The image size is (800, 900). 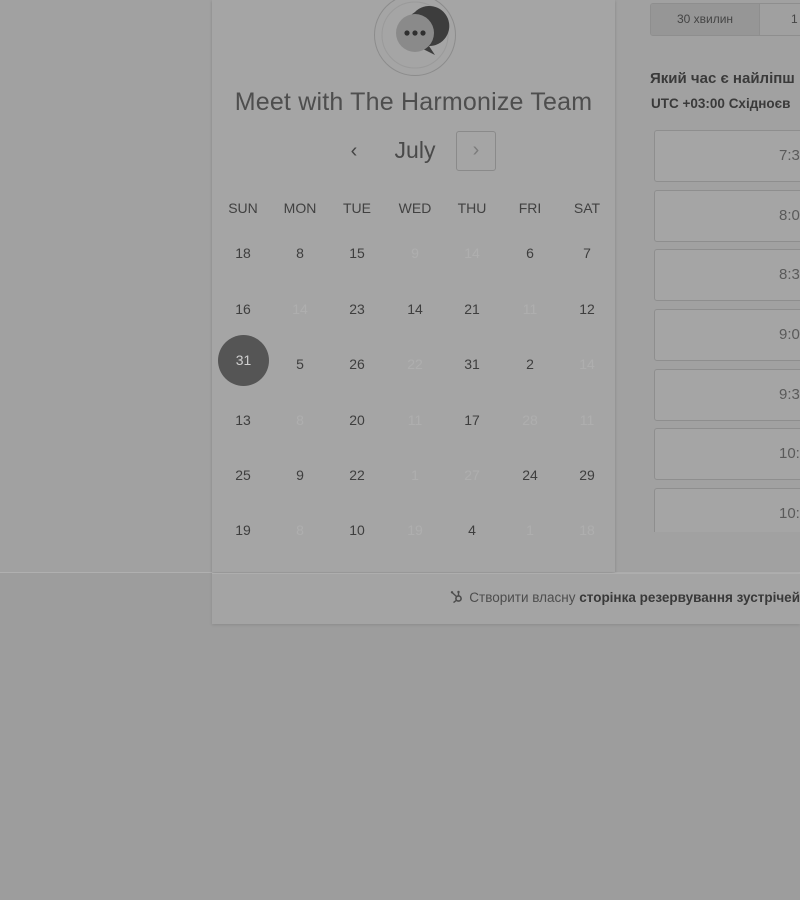 I want to click on timezone-name: Східноєв, so click(x=759, y=103).